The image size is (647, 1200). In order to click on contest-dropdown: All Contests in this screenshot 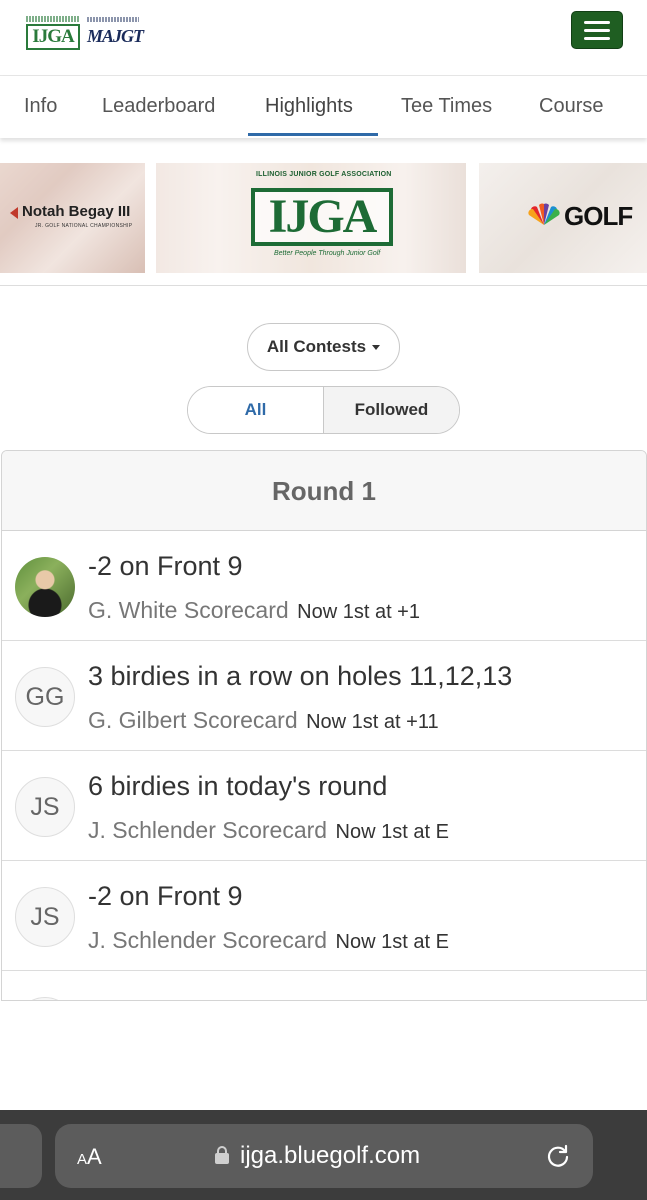, I will do `click(323, 347)`.